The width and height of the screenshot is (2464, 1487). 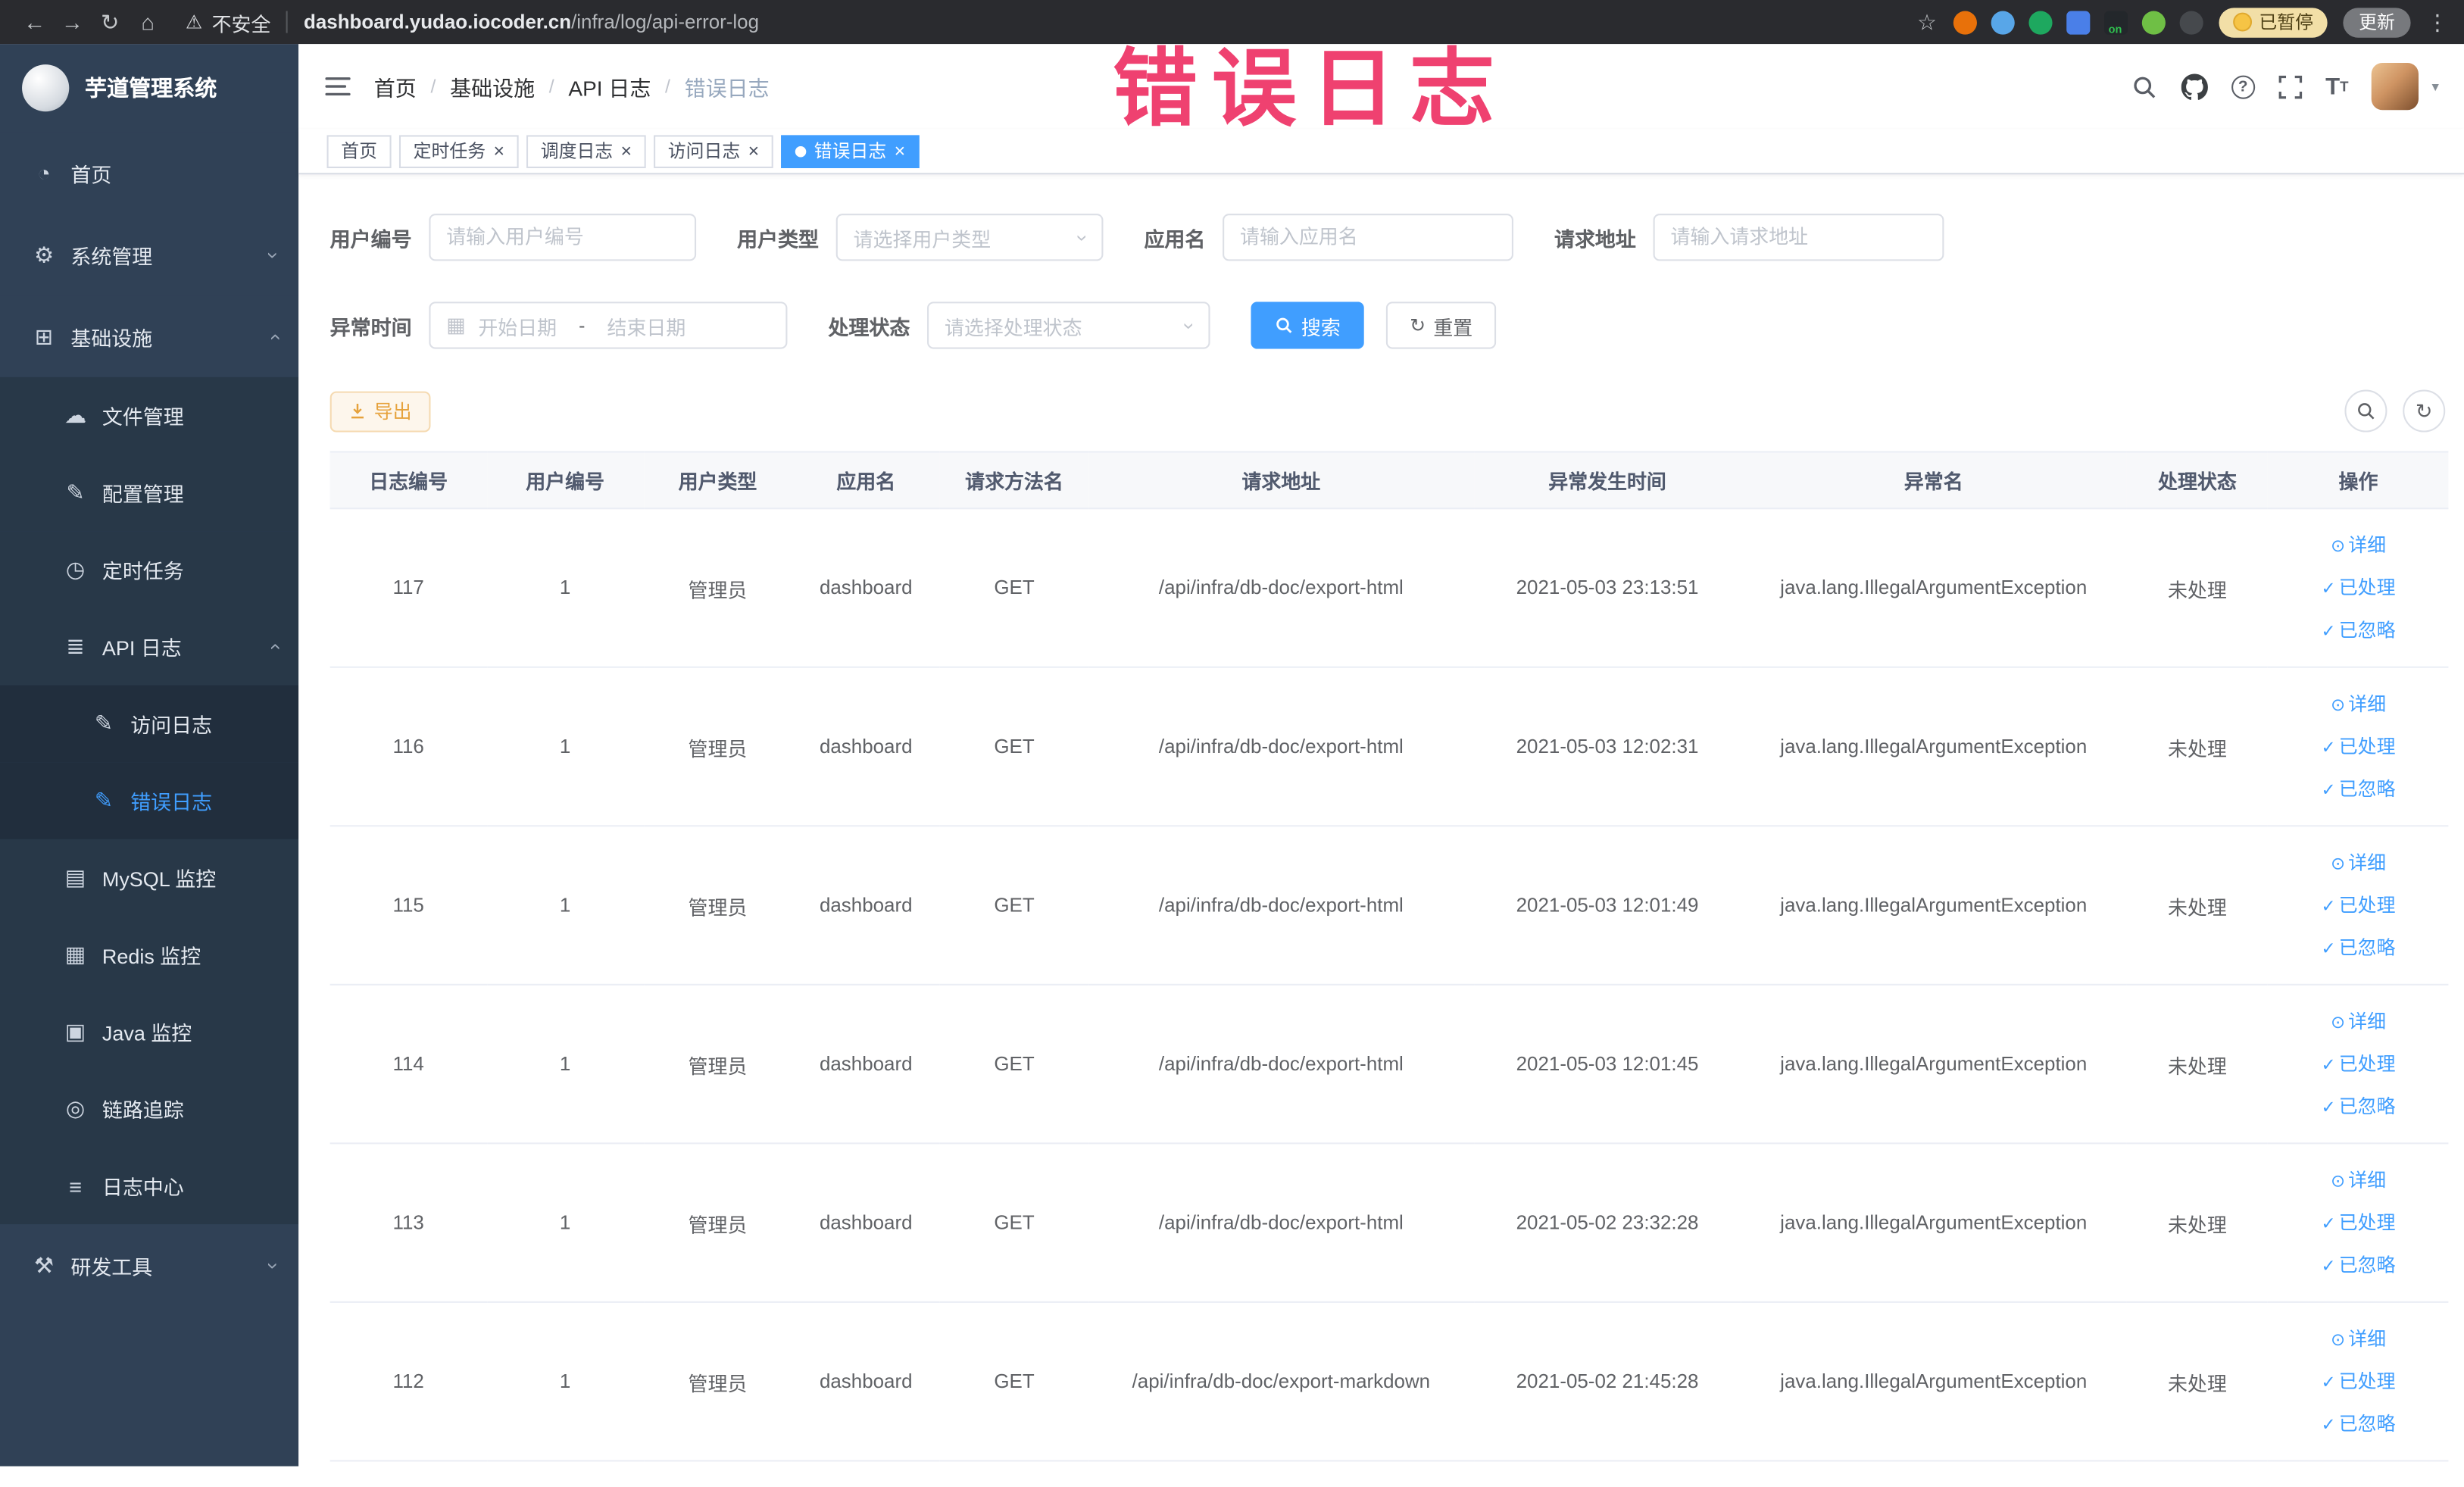 I want to click on profile-paused-badge: 已暂停, so click(x=2273, y=22).